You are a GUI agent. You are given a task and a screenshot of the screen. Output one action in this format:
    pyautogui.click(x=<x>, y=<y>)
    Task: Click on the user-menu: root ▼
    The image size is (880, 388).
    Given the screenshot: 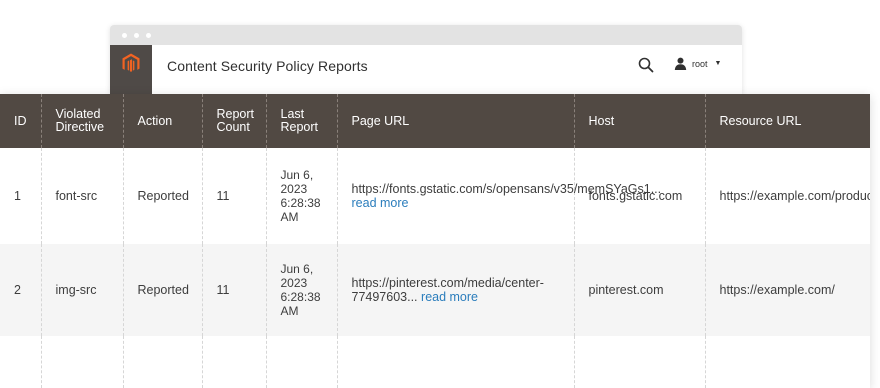 What is the action you would take?
    pyautogui.click(x=697, y=63)
    